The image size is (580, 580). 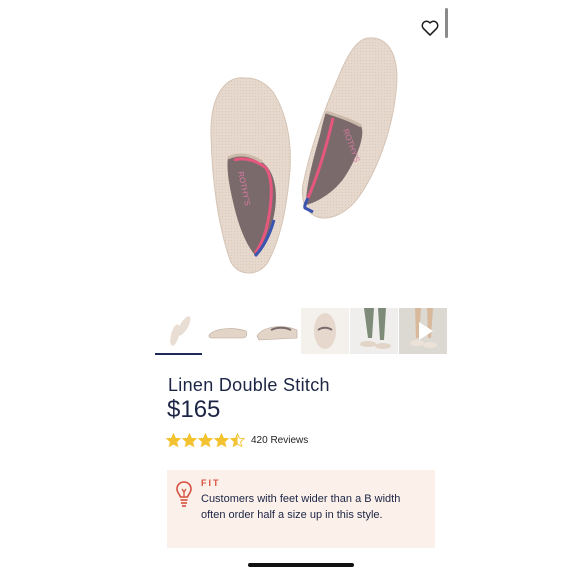 What do you see at coordinates (184, 494) in the screenshot?
I see `lightbulb-icon` at bounding box center [184, 494].